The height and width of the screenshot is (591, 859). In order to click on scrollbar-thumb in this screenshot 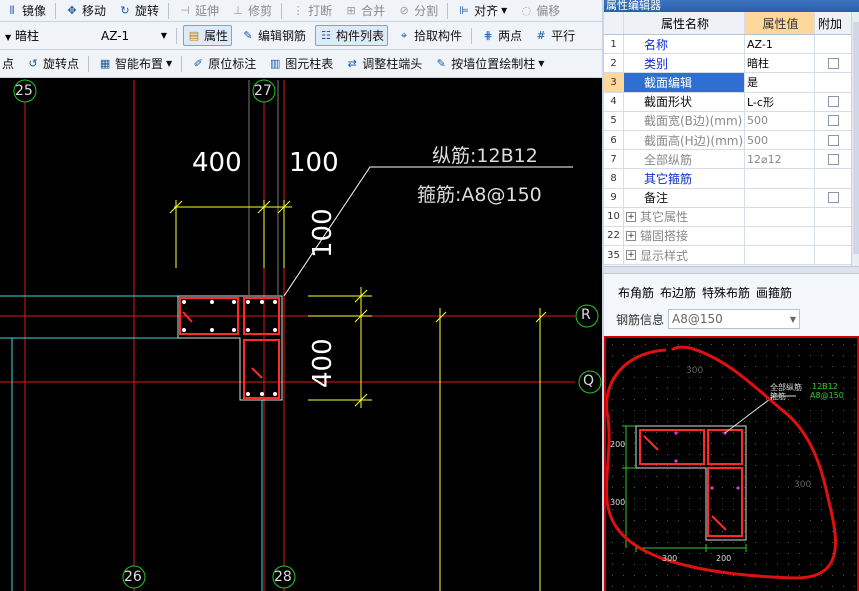, I will do `click(856, 138)`.